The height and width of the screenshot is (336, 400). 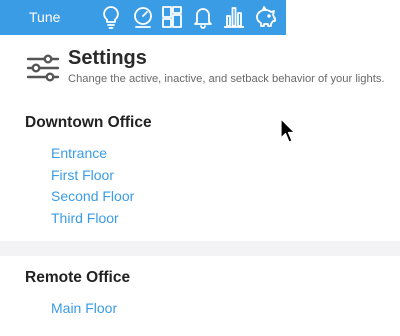 I want to click on list-item: Second Floor, so click(x=92, y=197).